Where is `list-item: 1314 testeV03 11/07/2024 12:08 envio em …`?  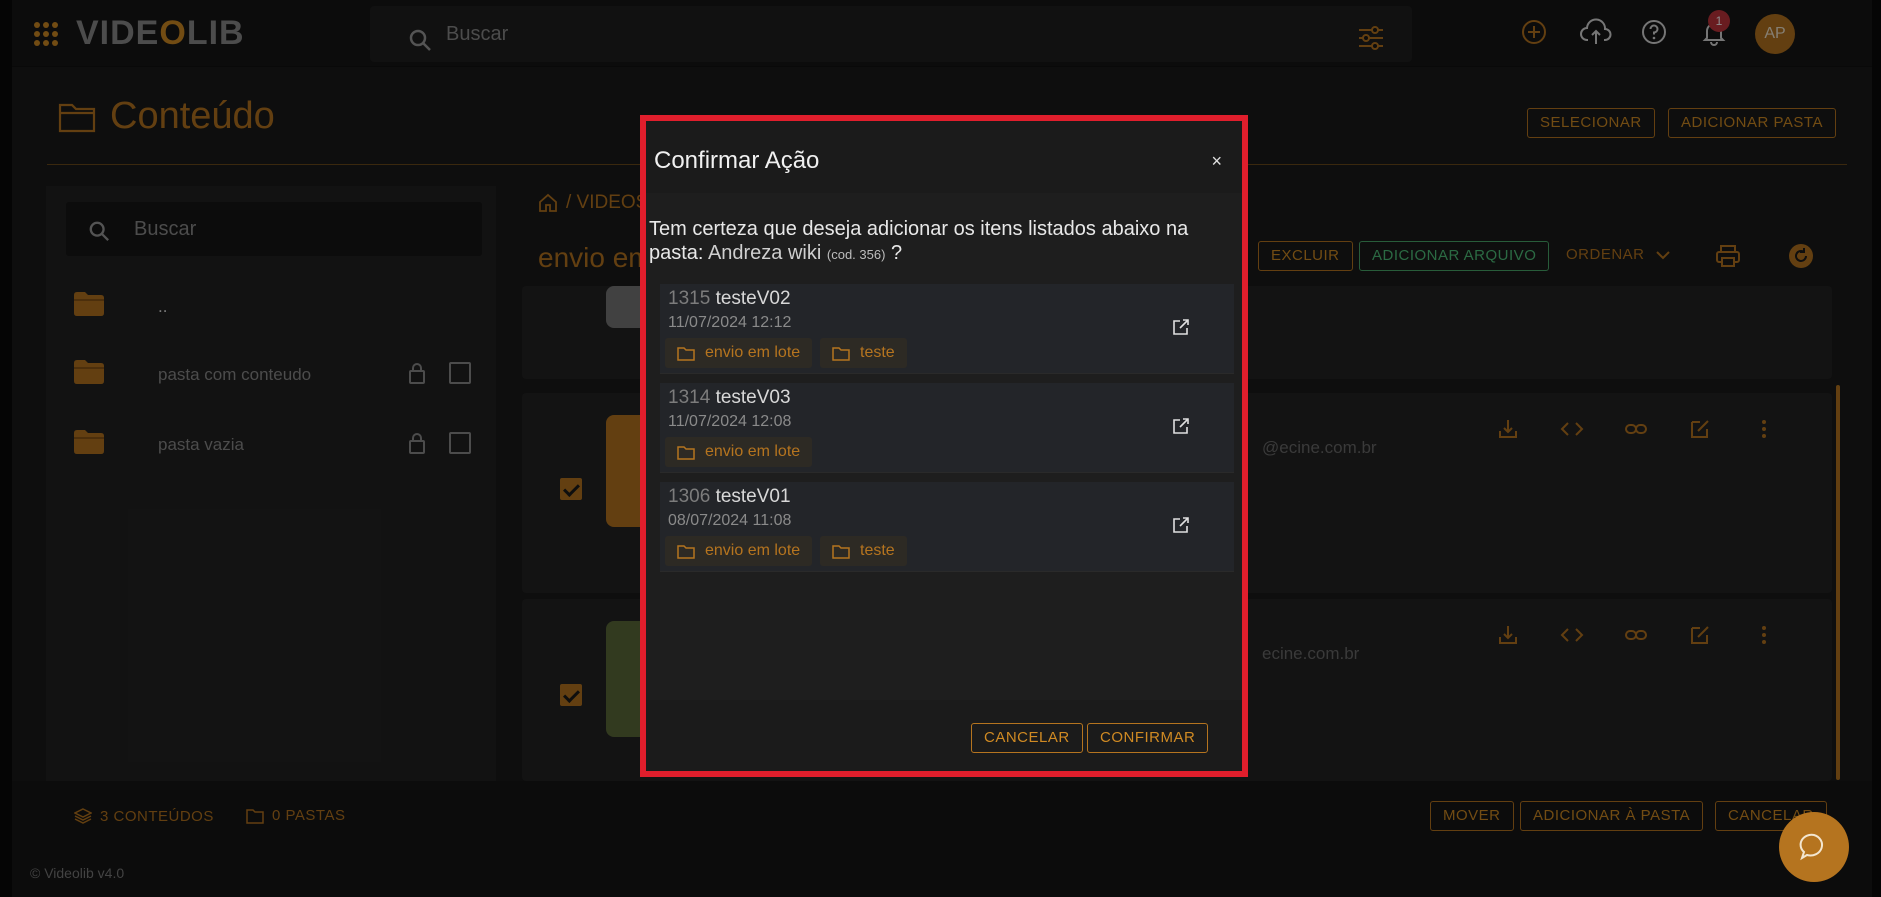
list-item: 1314 testeV03 11/07/2024 12:08 envio em … is located at coordinates (947, 428).